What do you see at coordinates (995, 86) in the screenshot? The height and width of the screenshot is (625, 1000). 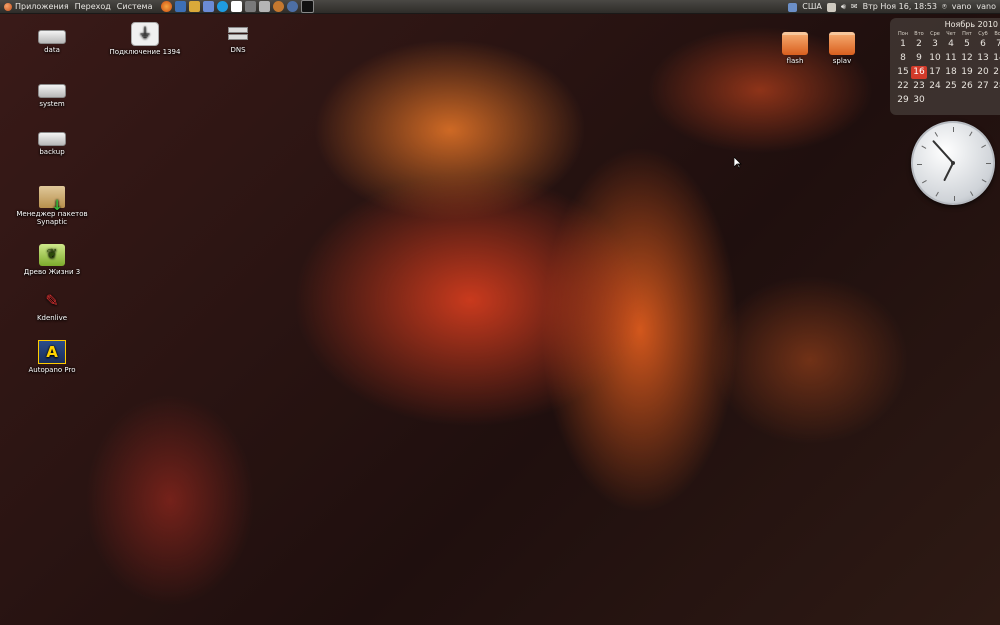 I see `calendar-day: 28` at bounding box center [995, 86].